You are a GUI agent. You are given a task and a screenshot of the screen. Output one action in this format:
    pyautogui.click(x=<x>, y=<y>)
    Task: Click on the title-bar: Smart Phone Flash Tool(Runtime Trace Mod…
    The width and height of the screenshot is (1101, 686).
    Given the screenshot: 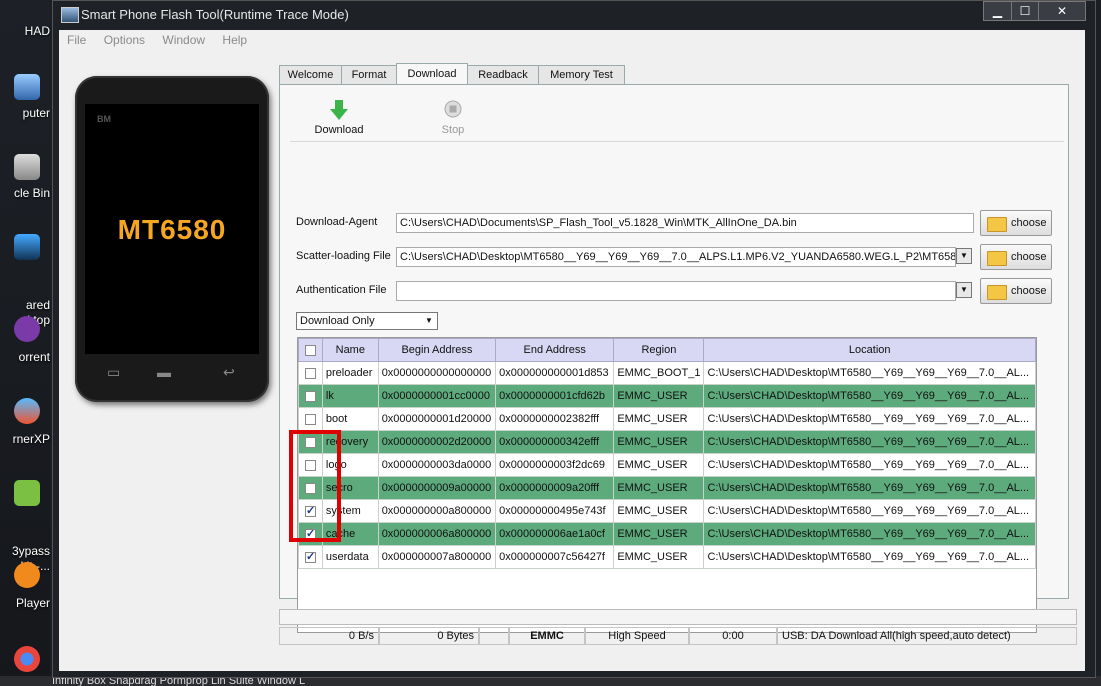 What is the action you would take?
    pyautogui.click(x=574, y=15)
    